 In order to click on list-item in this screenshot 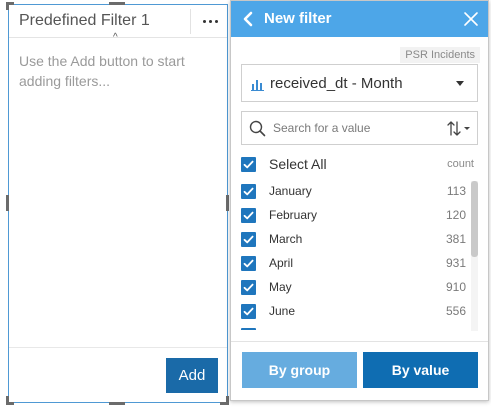, I will do `click(359, 326)`.